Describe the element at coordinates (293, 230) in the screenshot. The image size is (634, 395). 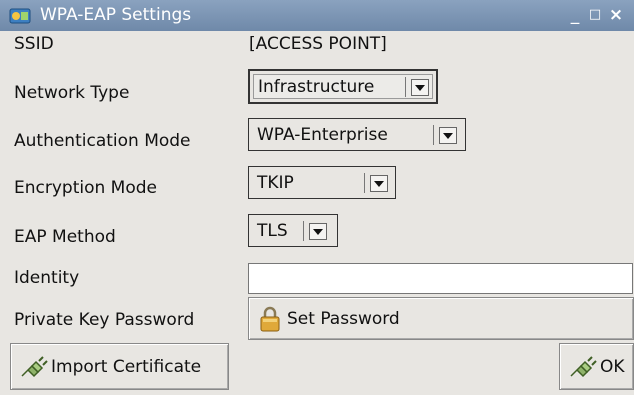
I see `eap-method-select: TLS` at that location.